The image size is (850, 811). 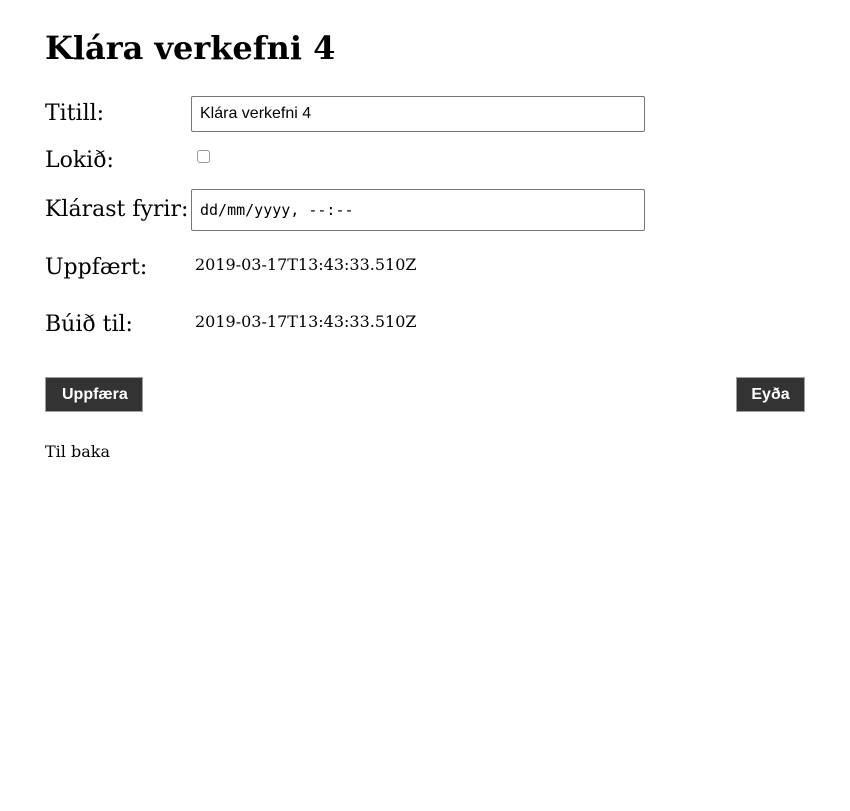 I want to click on updated-label: Uppfært:, so click(x=96, y=267).